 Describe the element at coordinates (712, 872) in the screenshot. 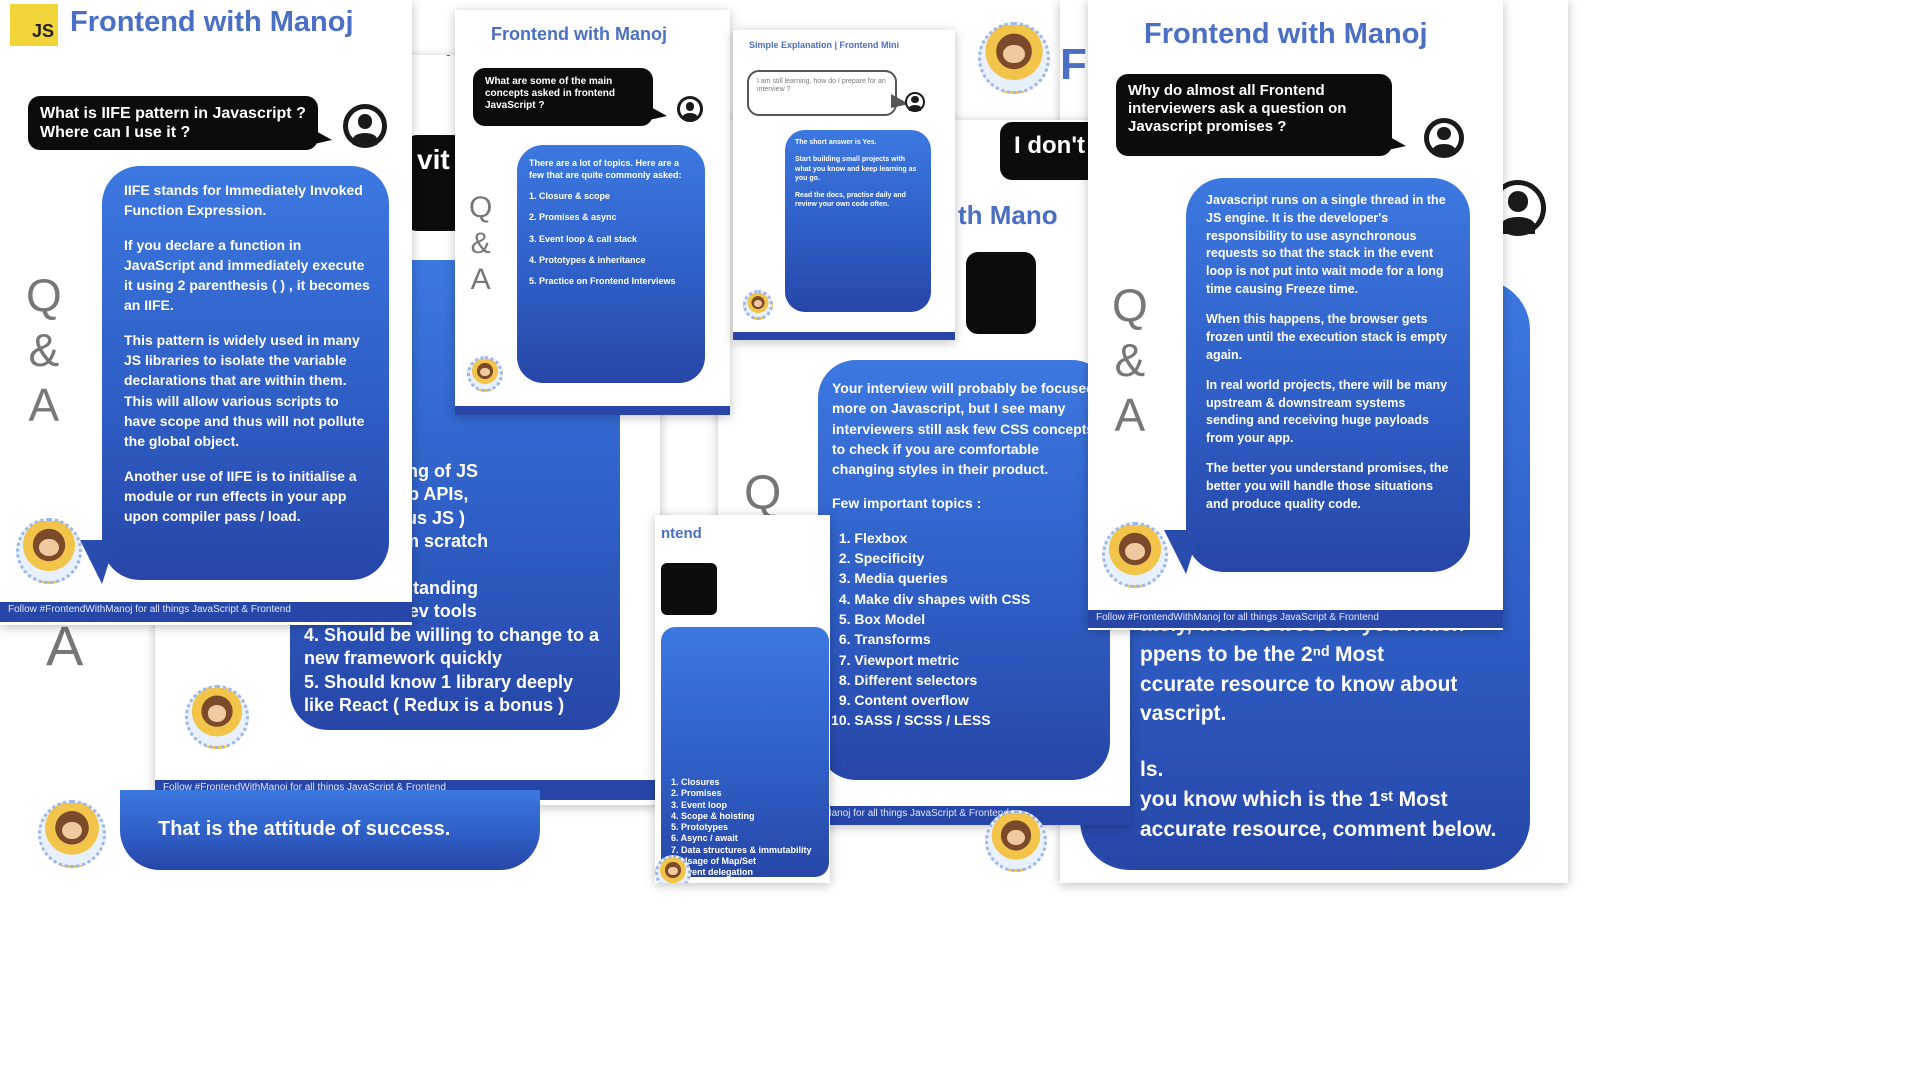

I see `list-item: 9. Event delegation` at that location.